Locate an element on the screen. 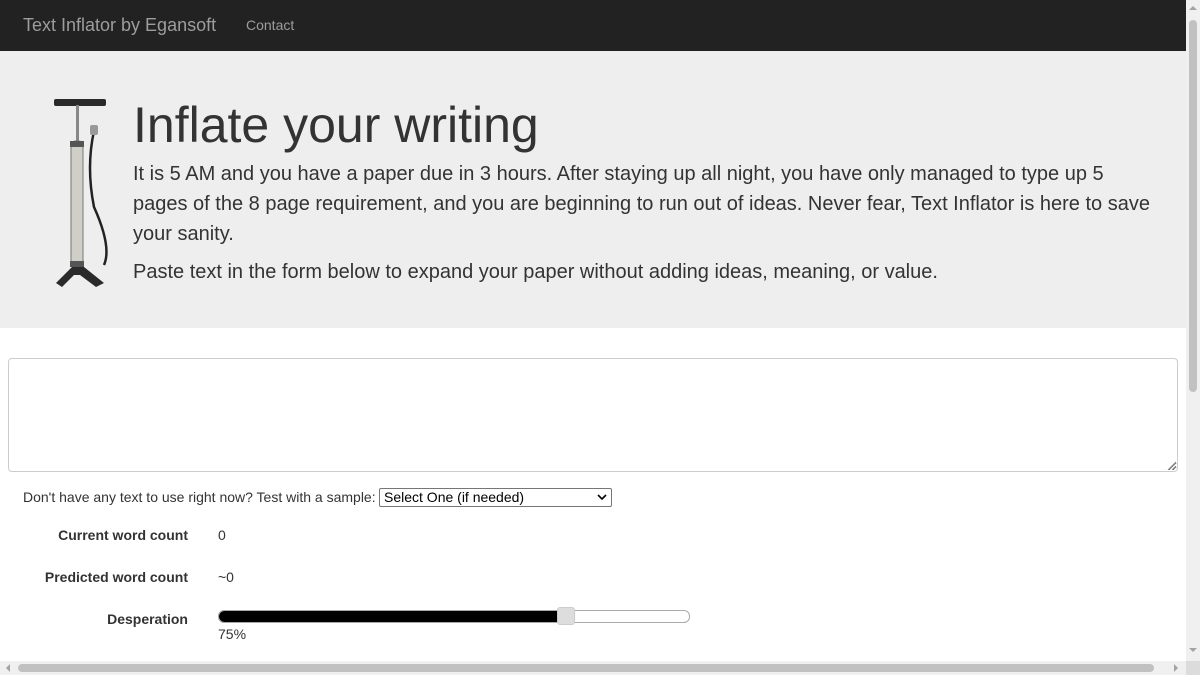 Image resolution: width=1200 pixels, height=675 pixels. nav-link-contact: Contact is located at coordinates (270, 25).